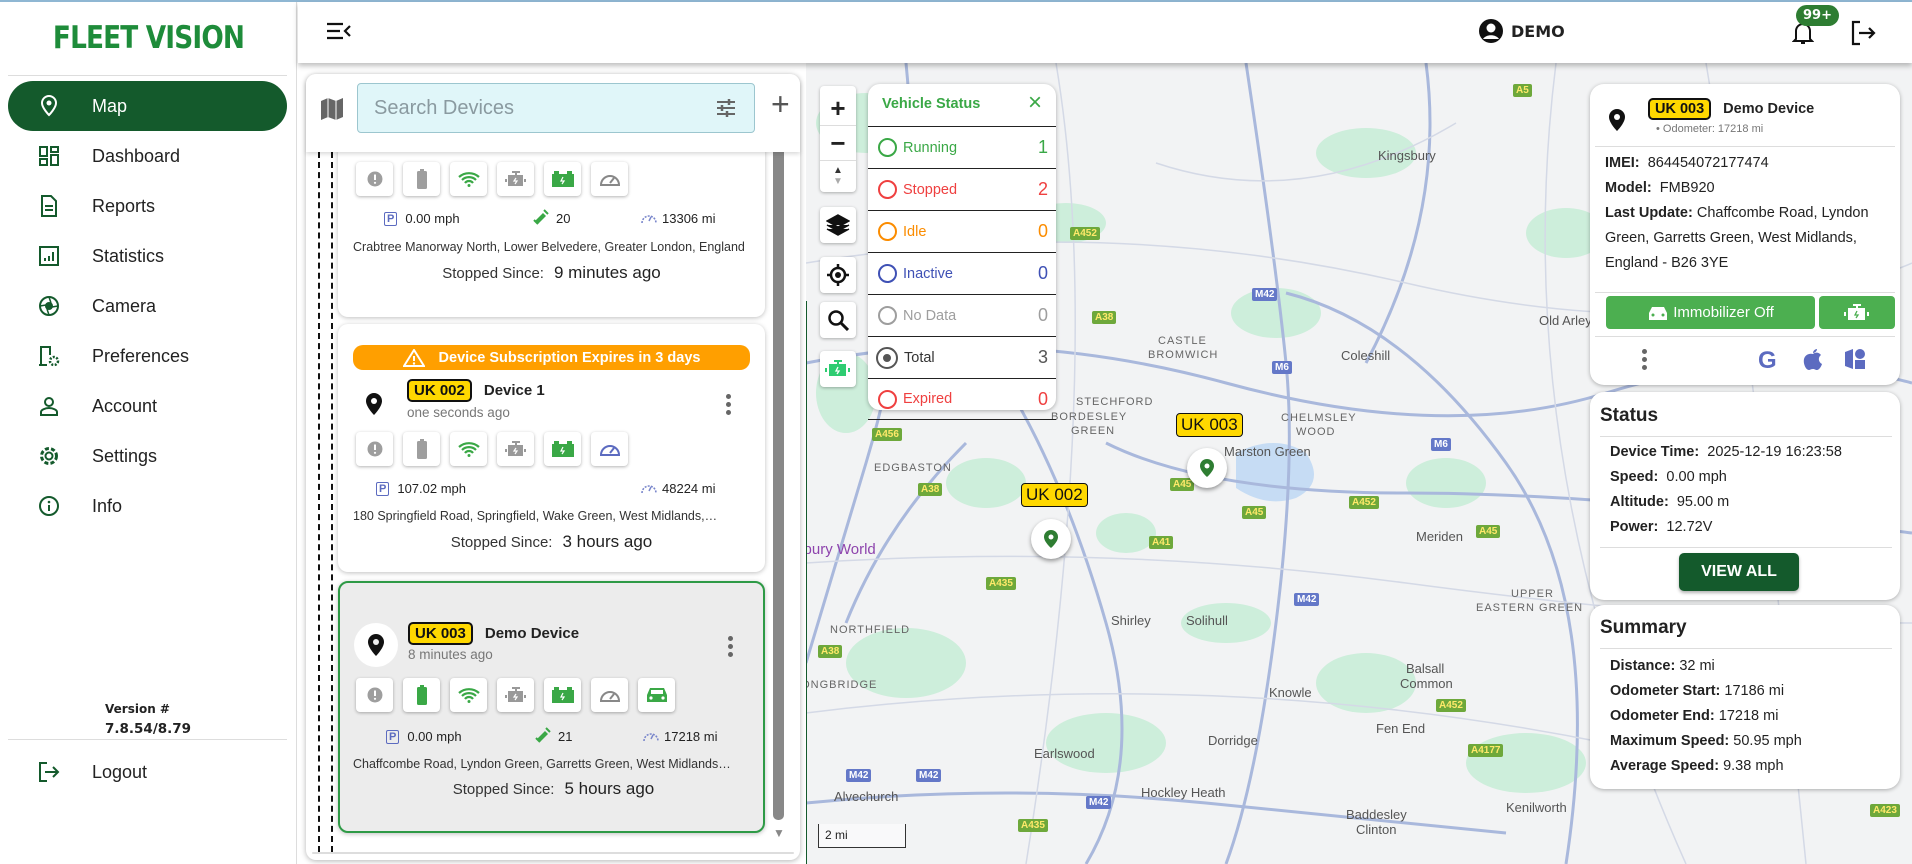 Image resolution: width=1912 pixels, height=864 pixels. Describe the element at coordinates (147, 256) in the screenshot. I see `sidebar-item-statistics: Statistics` at that location.